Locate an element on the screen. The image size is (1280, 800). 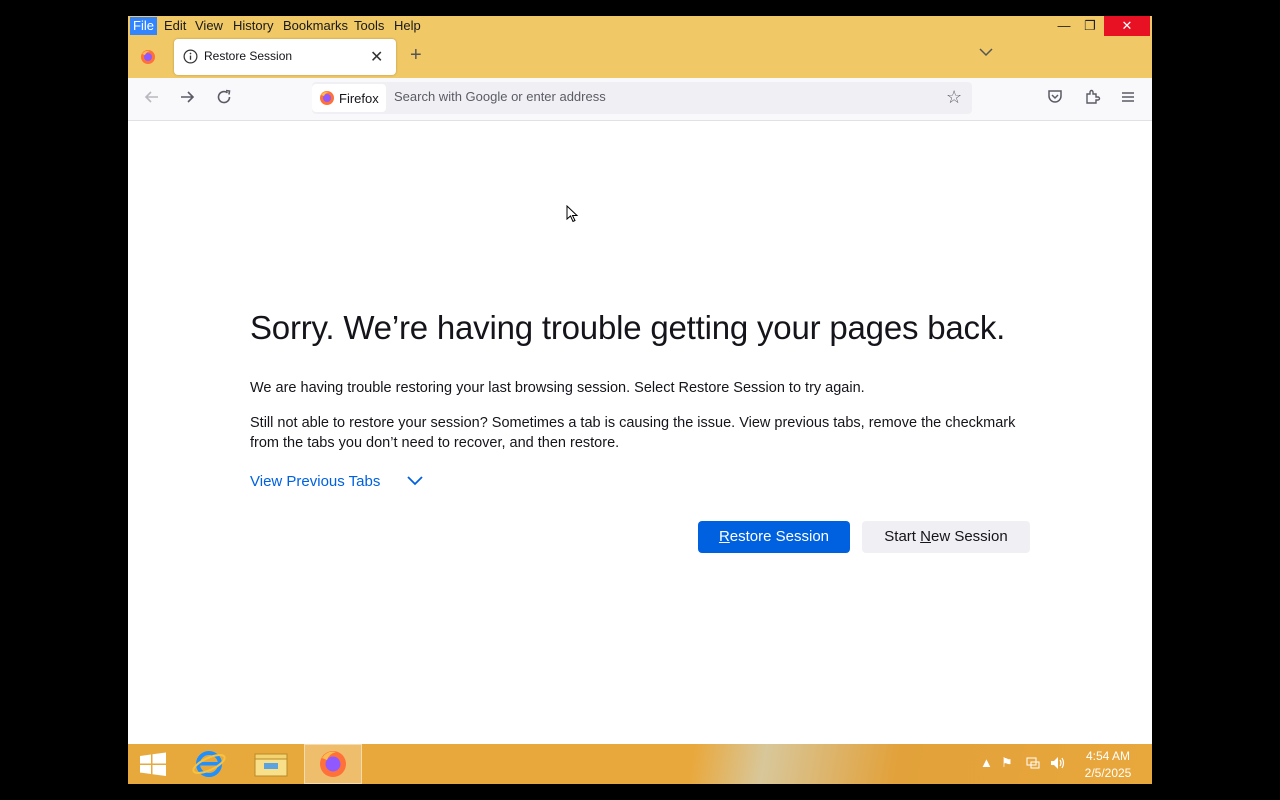
tab-strip: Restore Session ✕ + is located at coordinates (640, 57).